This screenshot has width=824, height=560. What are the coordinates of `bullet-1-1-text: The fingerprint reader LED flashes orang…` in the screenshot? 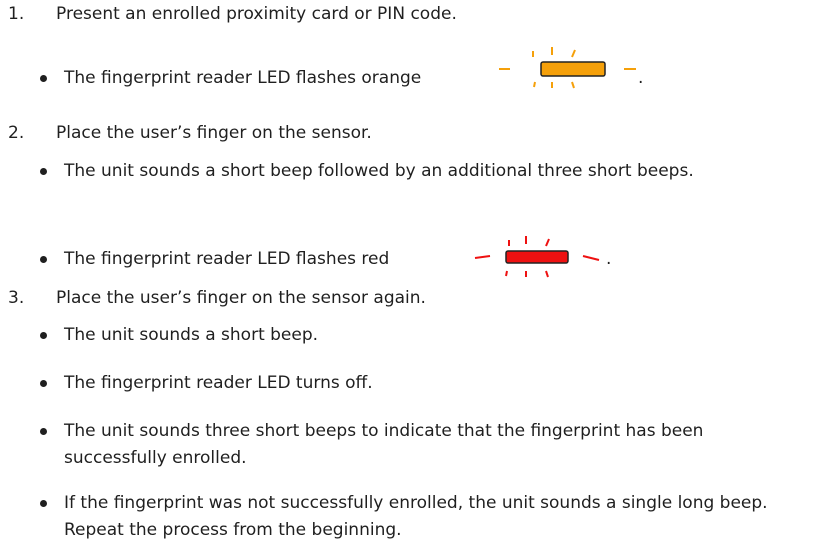 It's located at (243, 78).